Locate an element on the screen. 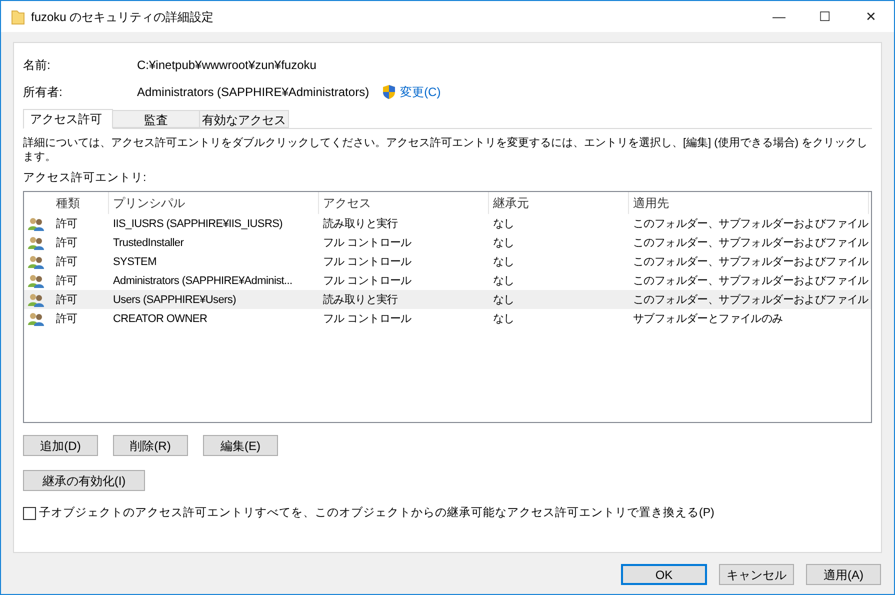 The width and height of the screenshot is (895, 595). column-header: 種類 is located at coordinates (80, 203).